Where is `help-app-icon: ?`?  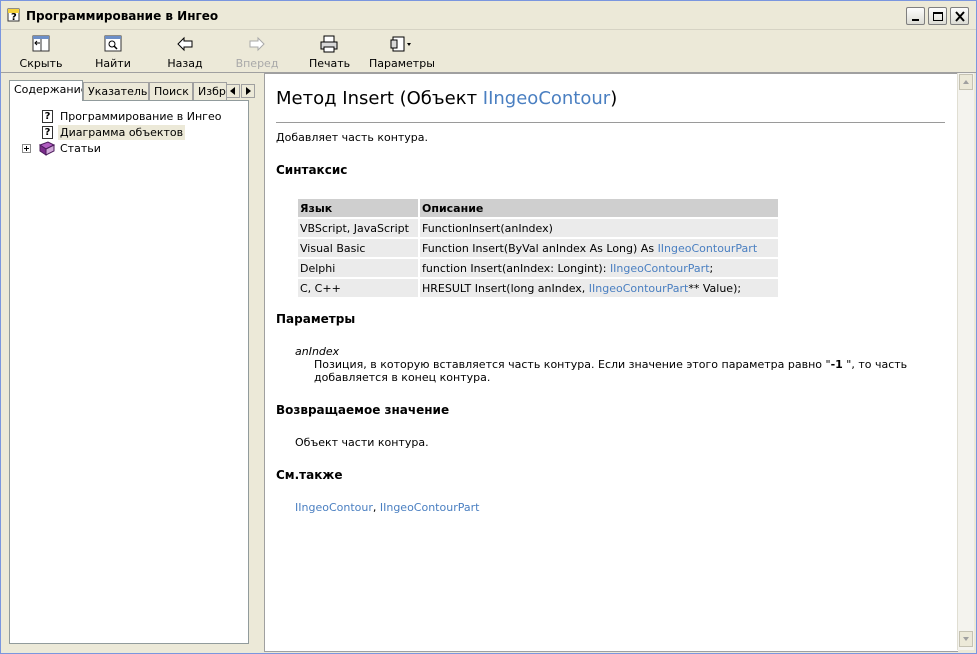
help-app-icon: ? is located at coordinates (14, 15).